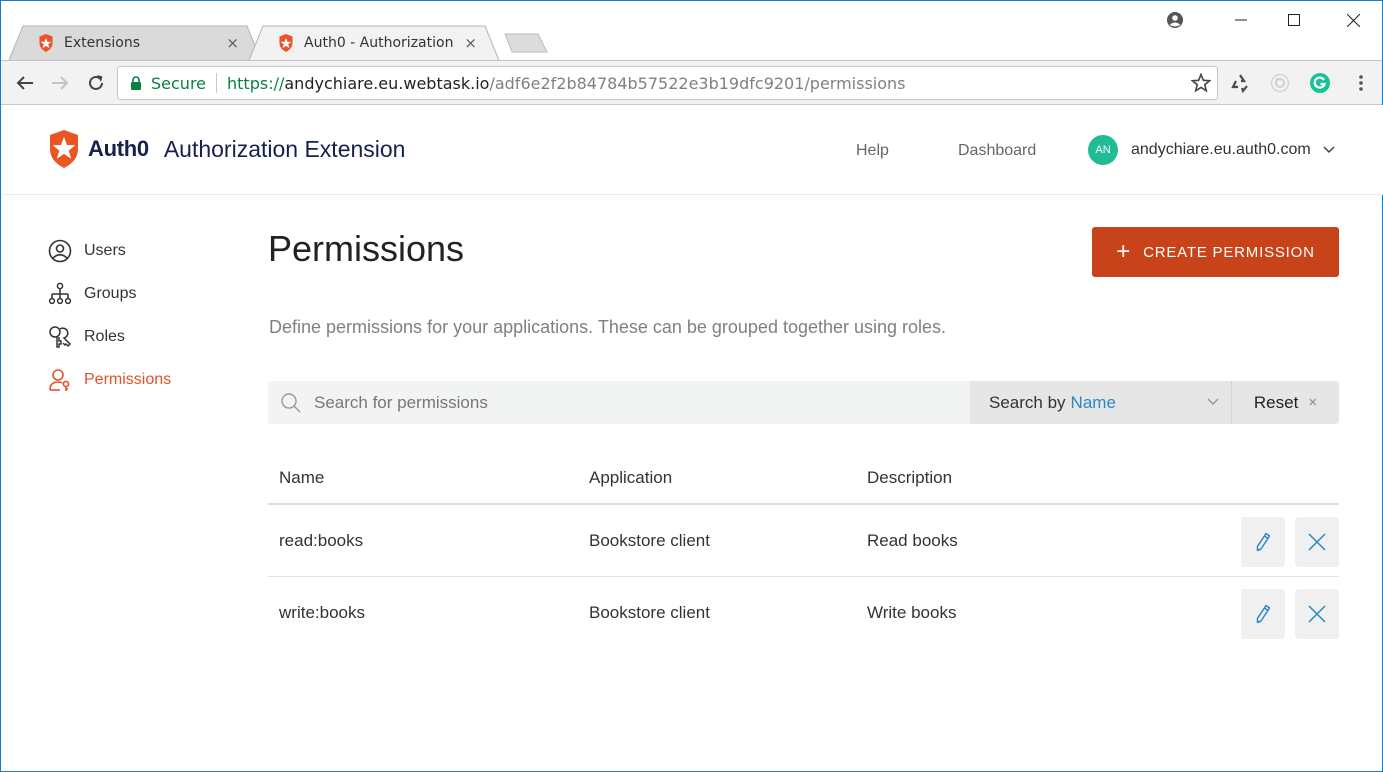 The height and width of the screenshot is (772, 1383). I want to click on keys-icon, so click(60, 337).